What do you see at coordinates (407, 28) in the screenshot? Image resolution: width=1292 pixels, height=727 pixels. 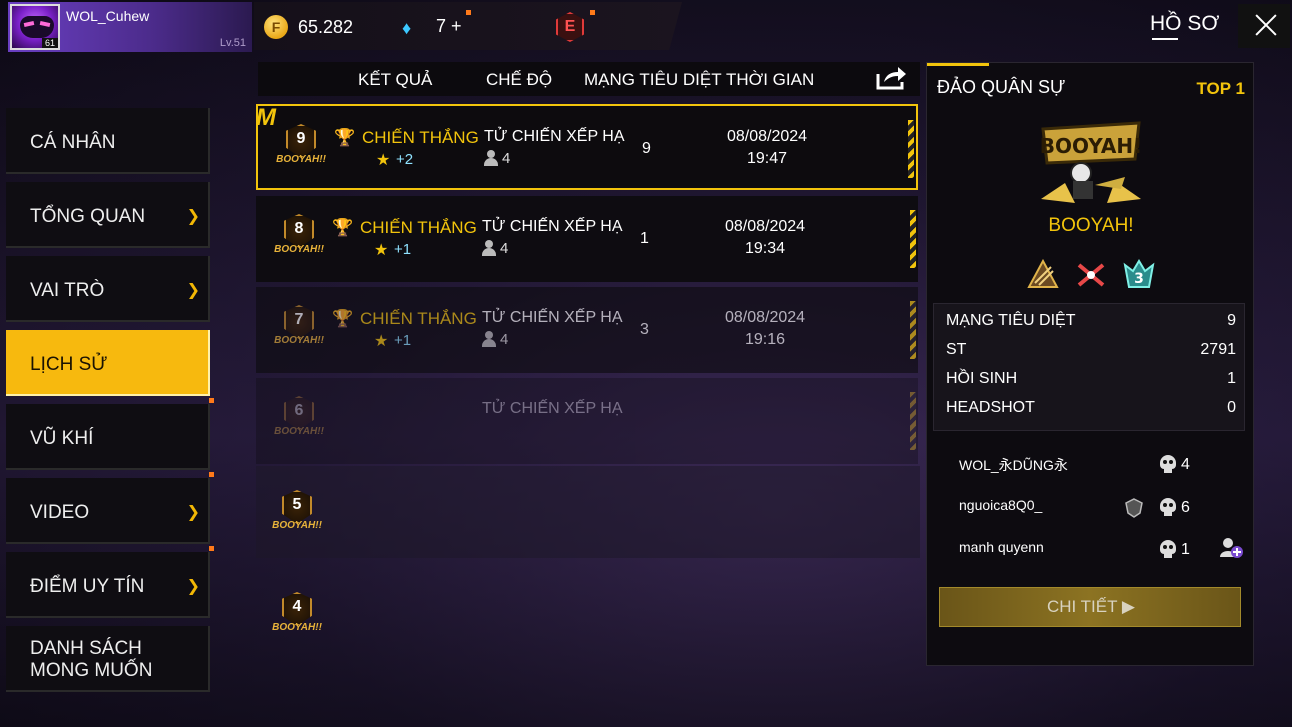 I see `diamond-icon: ♦` at bounding box center [407, 28].